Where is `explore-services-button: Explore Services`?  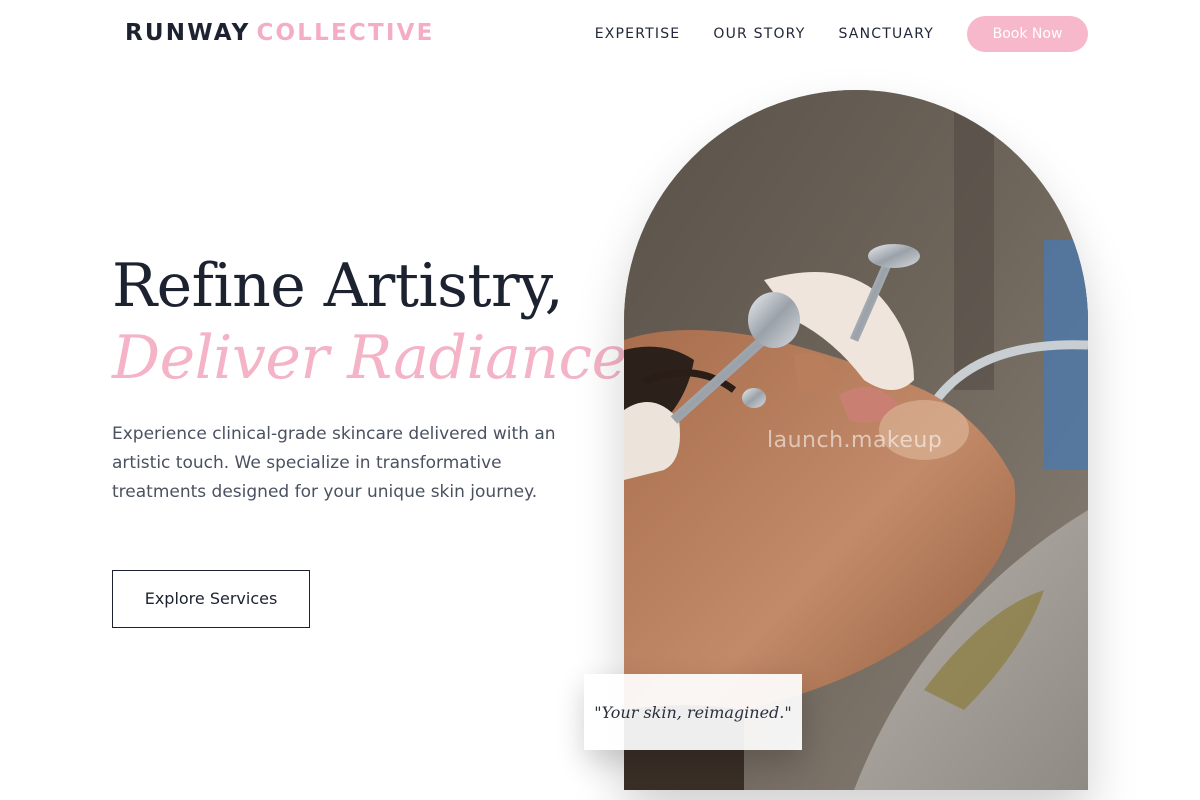 explore-services-button: Explore Services is located at coordinates (211, 599).